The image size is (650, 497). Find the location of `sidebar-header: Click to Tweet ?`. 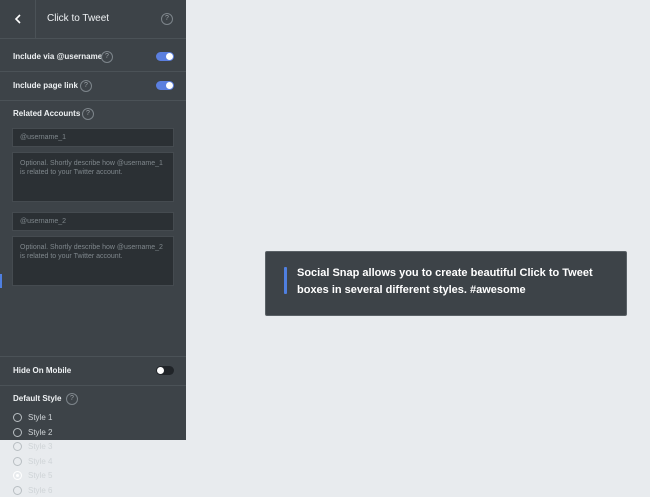

sidebar-header: Click to Tweet ? is located at coordinates (93, 19).